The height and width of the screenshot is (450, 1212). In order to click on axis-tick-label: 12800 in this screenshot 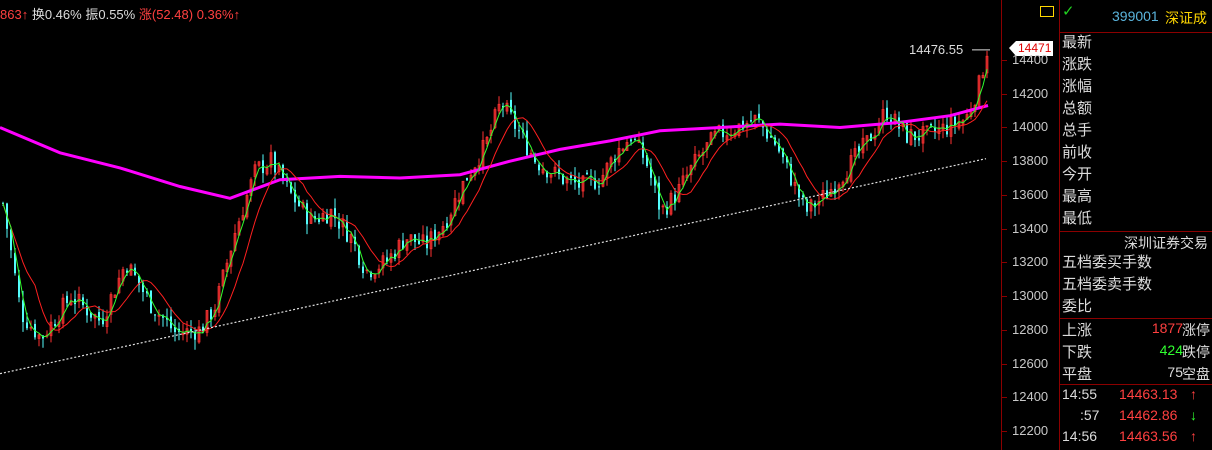, I will do `click(1030, 329)`.